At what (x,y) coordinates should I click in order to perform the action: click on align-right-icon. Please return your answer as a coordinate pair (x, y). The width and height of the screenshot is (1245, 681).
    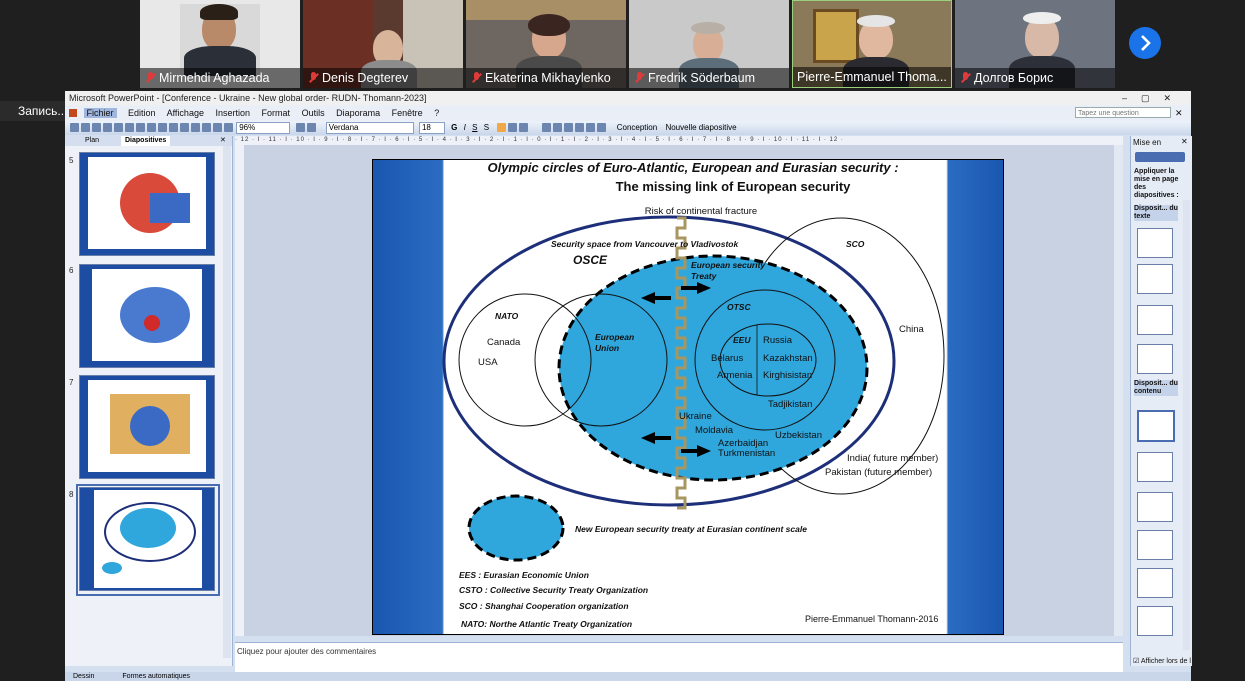
    Looking at the image, I should click on (524, 127).